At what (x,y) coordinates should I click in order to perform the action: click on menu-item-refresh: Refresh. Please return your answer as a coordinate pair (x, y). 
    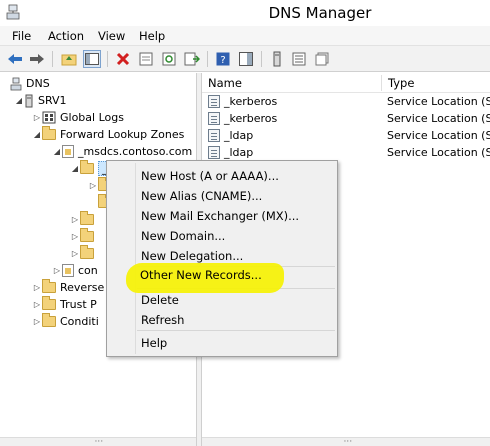
    Looking at the image, I should click on (162, 320).